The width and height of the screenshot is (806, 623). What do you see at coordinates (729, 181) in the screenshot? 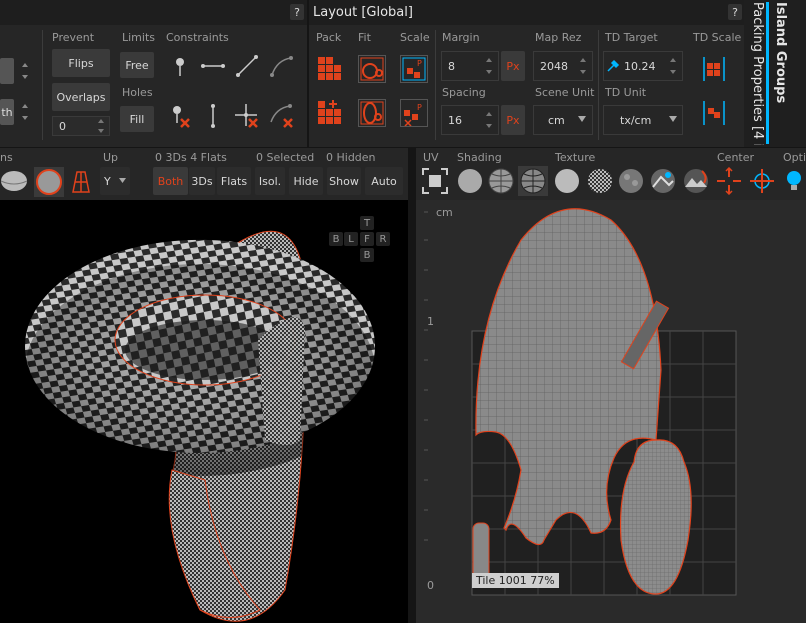
I see `center-selection-icon` at bounding box center [729, 181].